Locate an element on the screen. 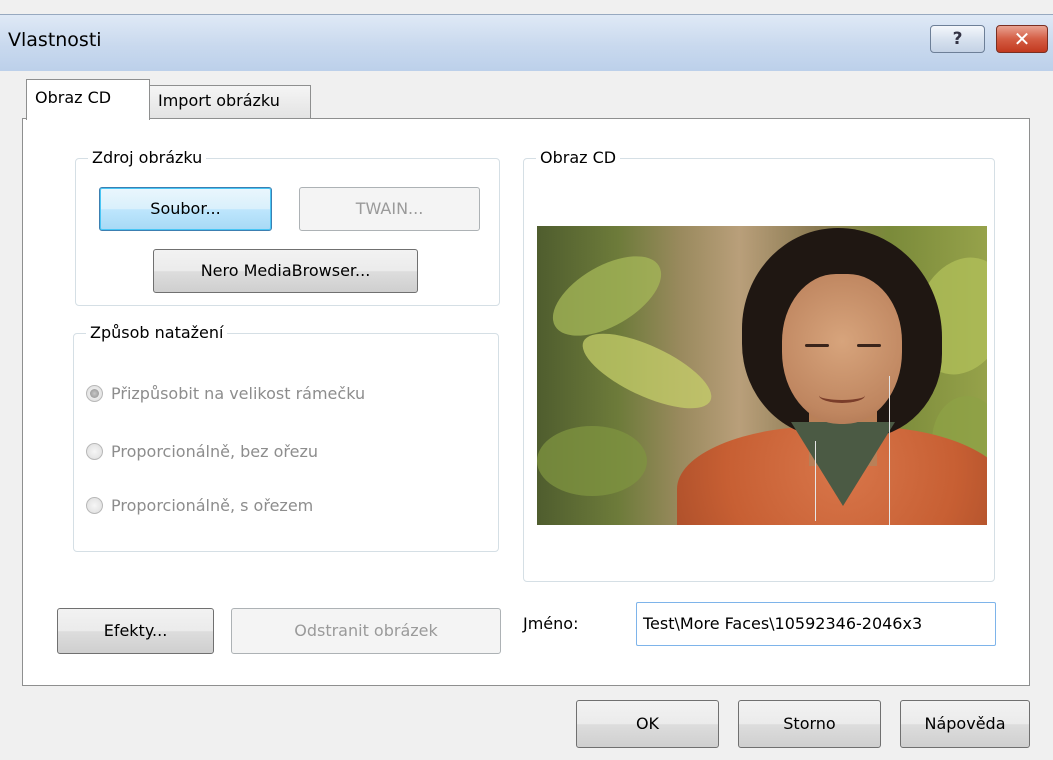 This screenshot has width=1053, height=760. remove-image-button: Odstranit obrázek is located at coordinates (366, 631).